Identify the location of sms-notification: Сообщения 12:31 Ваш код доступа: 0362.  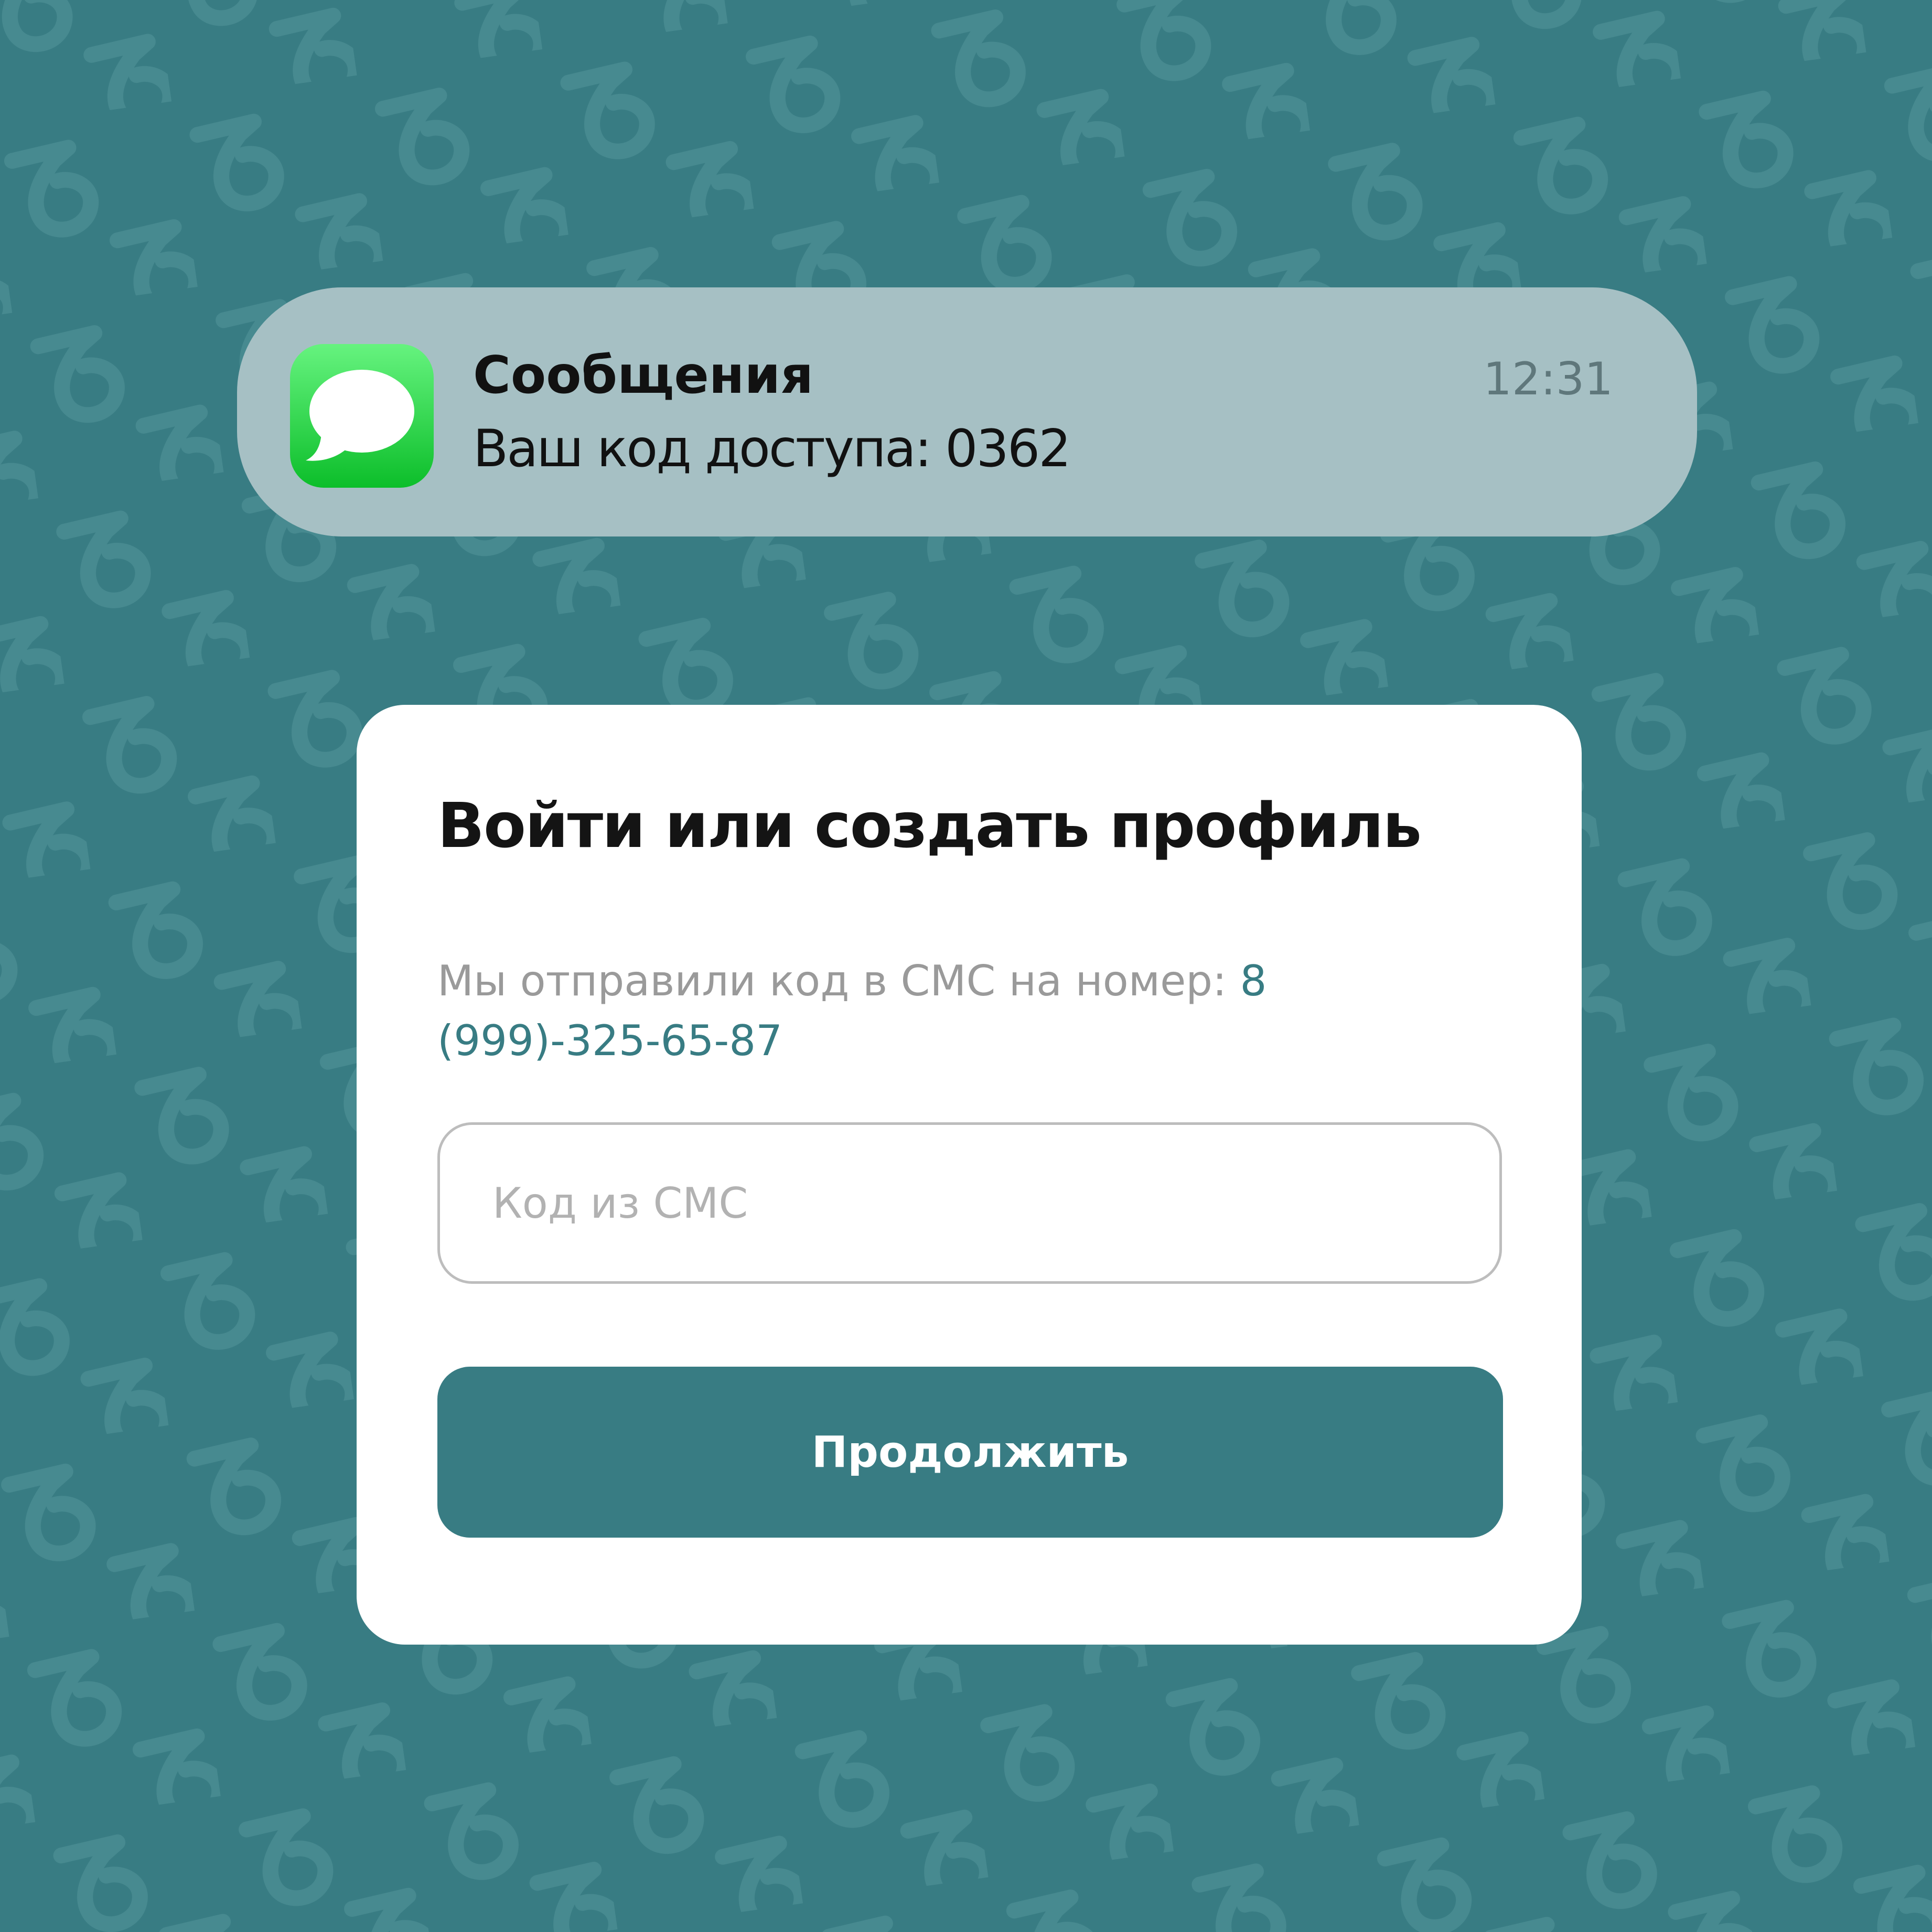
(967, 411).